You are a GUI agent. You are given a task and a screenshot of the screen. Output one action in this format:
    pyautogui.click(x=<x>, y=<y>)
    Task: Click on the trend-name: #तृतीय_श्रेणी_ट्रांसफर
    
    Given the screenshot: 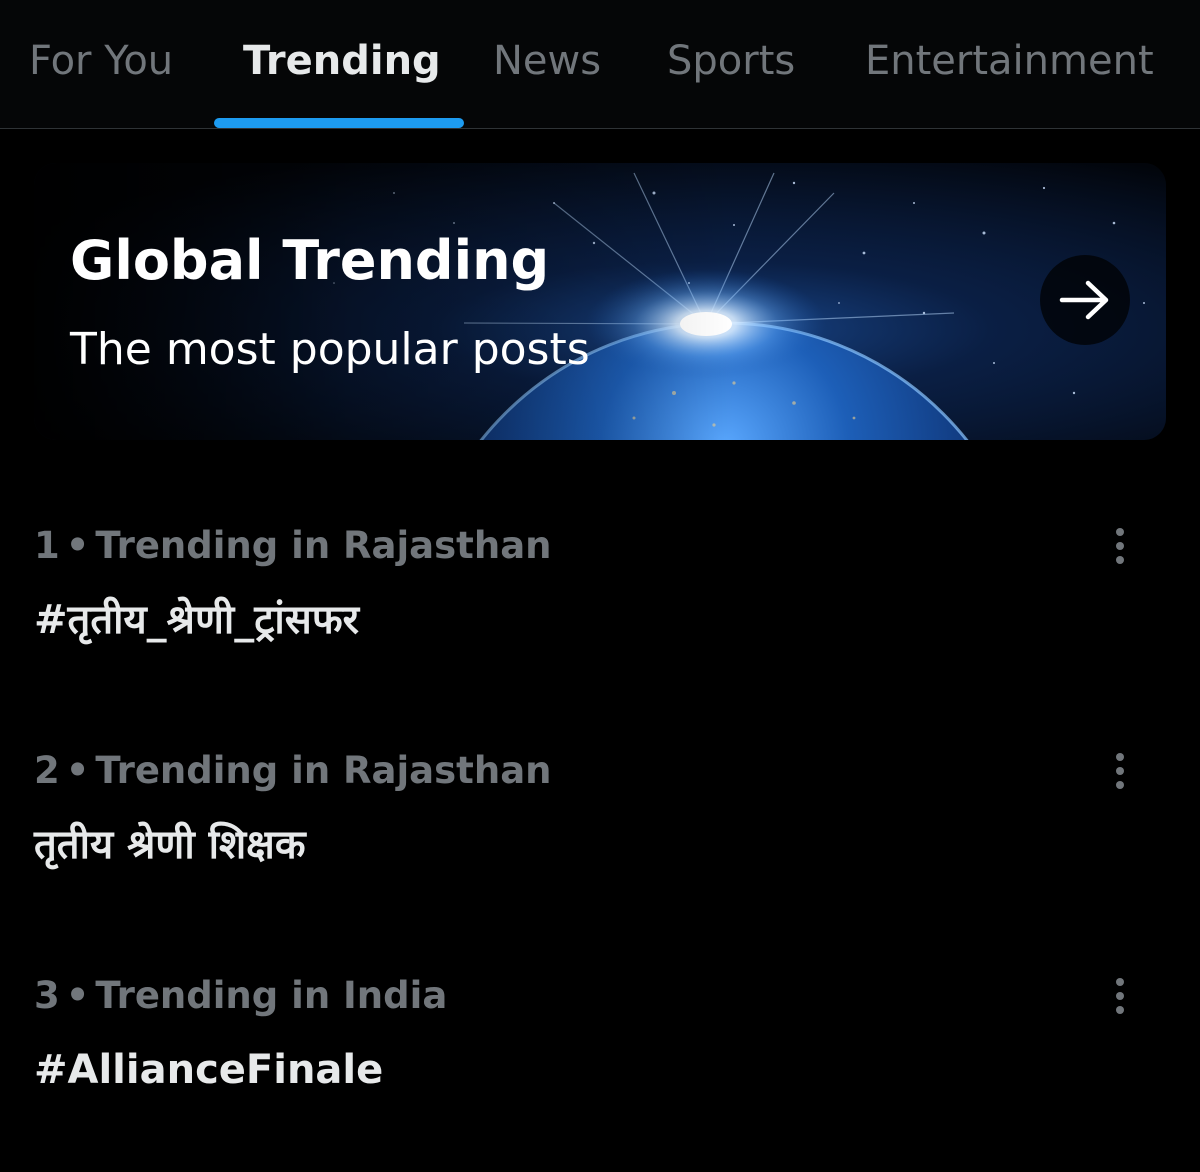 What is the action you would take?
    pyautogui.click(x=197, y=620)
    